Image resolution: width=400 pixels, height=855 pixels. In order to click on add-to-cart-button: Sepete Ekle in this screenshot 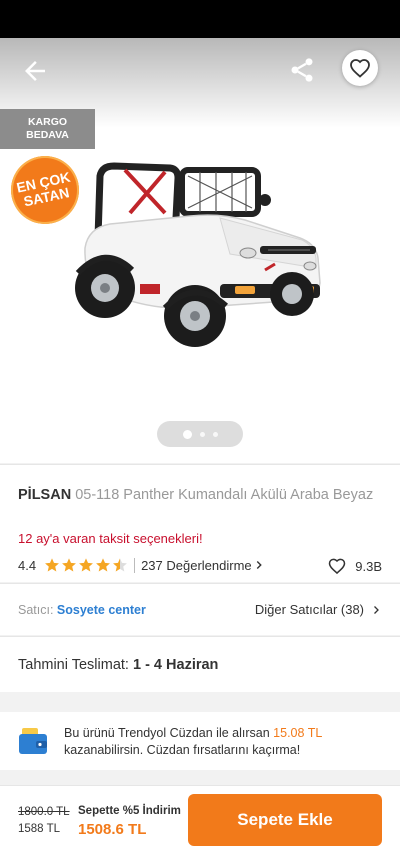, I will do `click(285, 820)`.